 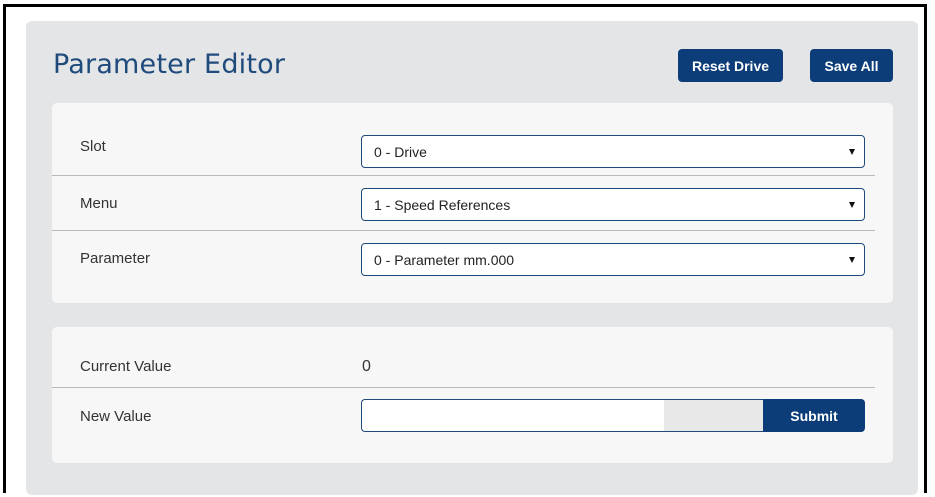 What do you see at coordinates (713, 415) in the screenshot?
I see `input-addon` at bounding box center [713, 415].